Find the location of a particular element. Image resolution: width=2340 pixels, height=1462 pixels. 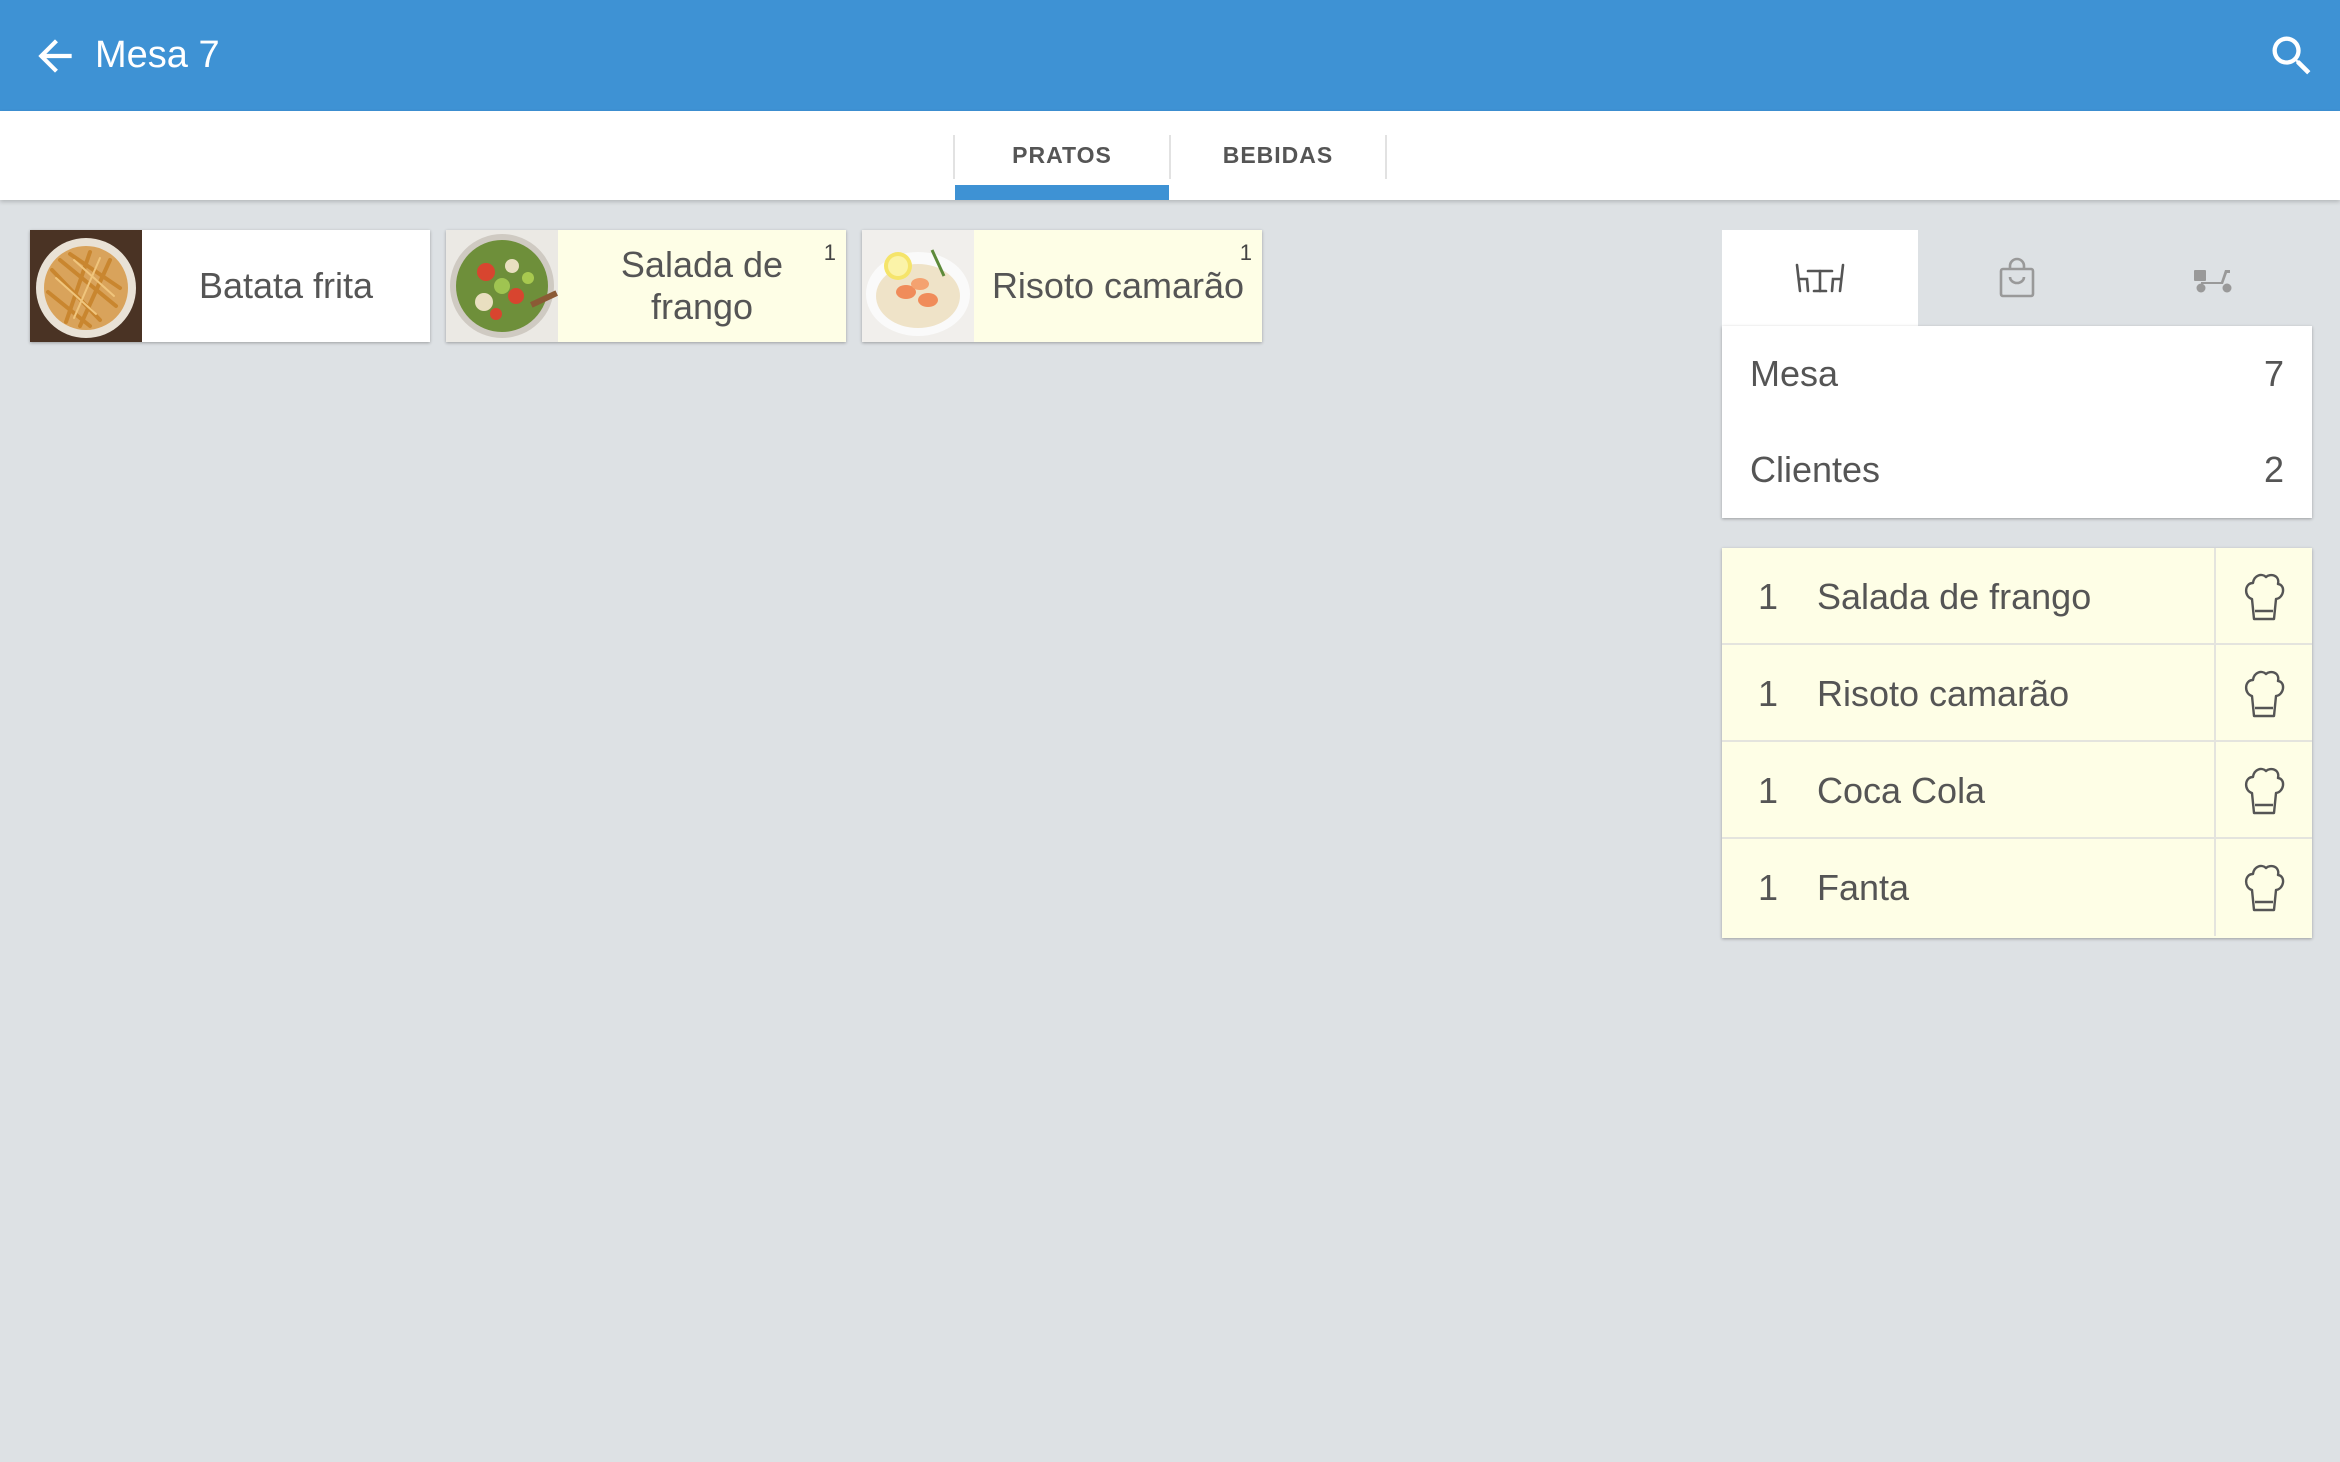

mode-tab-table is located at coordinates (1820, 278).